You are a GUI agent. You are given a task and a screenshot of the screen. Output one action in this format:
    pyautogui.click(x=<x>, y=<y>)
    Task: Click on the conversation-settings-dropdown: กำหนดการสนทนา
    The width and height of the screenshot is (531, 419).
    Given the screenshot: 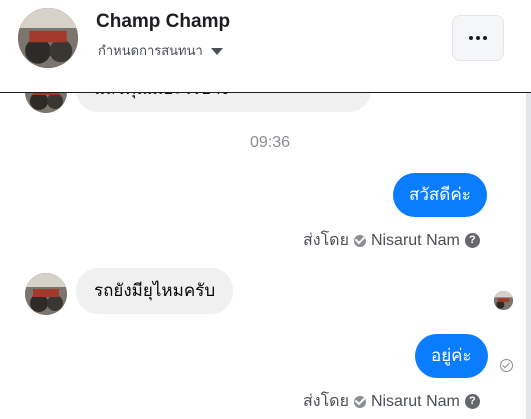 What is the action you would take?
    pyautogui.click(x=160, y=50)
    